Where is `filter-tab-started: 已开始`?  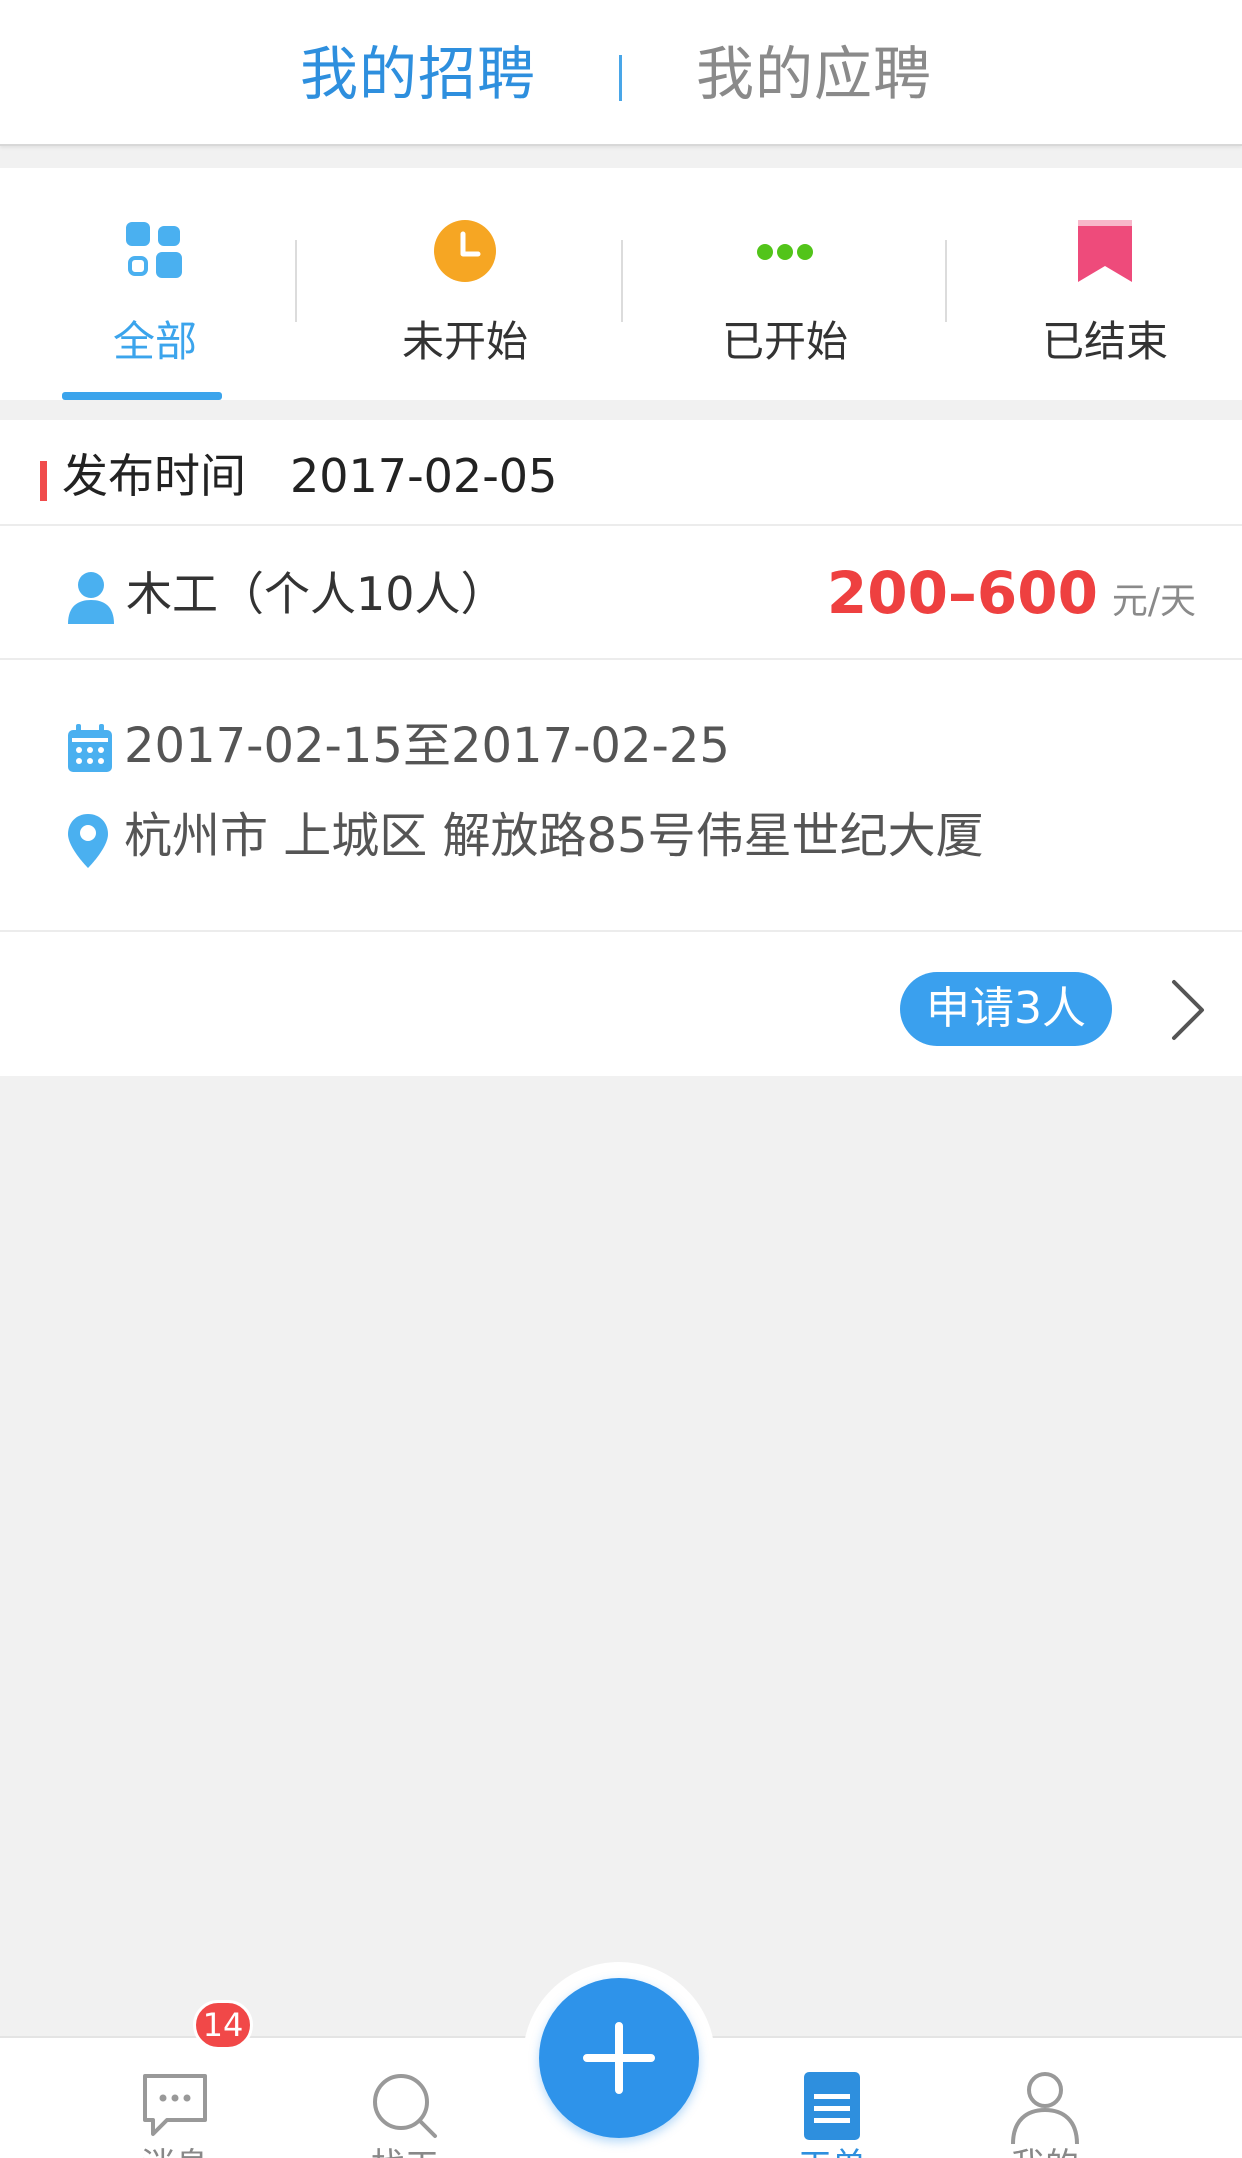
filter-tab-started: 已开始 is located at coordinates (785, 284).